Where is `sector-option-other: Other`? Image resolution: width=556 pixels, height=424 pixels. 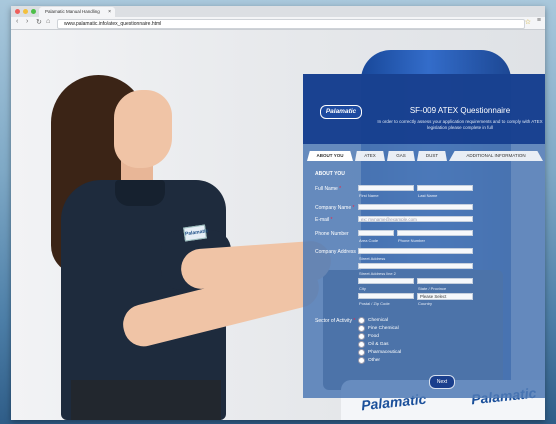
sector-option-other: Other is located at coordinates (369, 360).